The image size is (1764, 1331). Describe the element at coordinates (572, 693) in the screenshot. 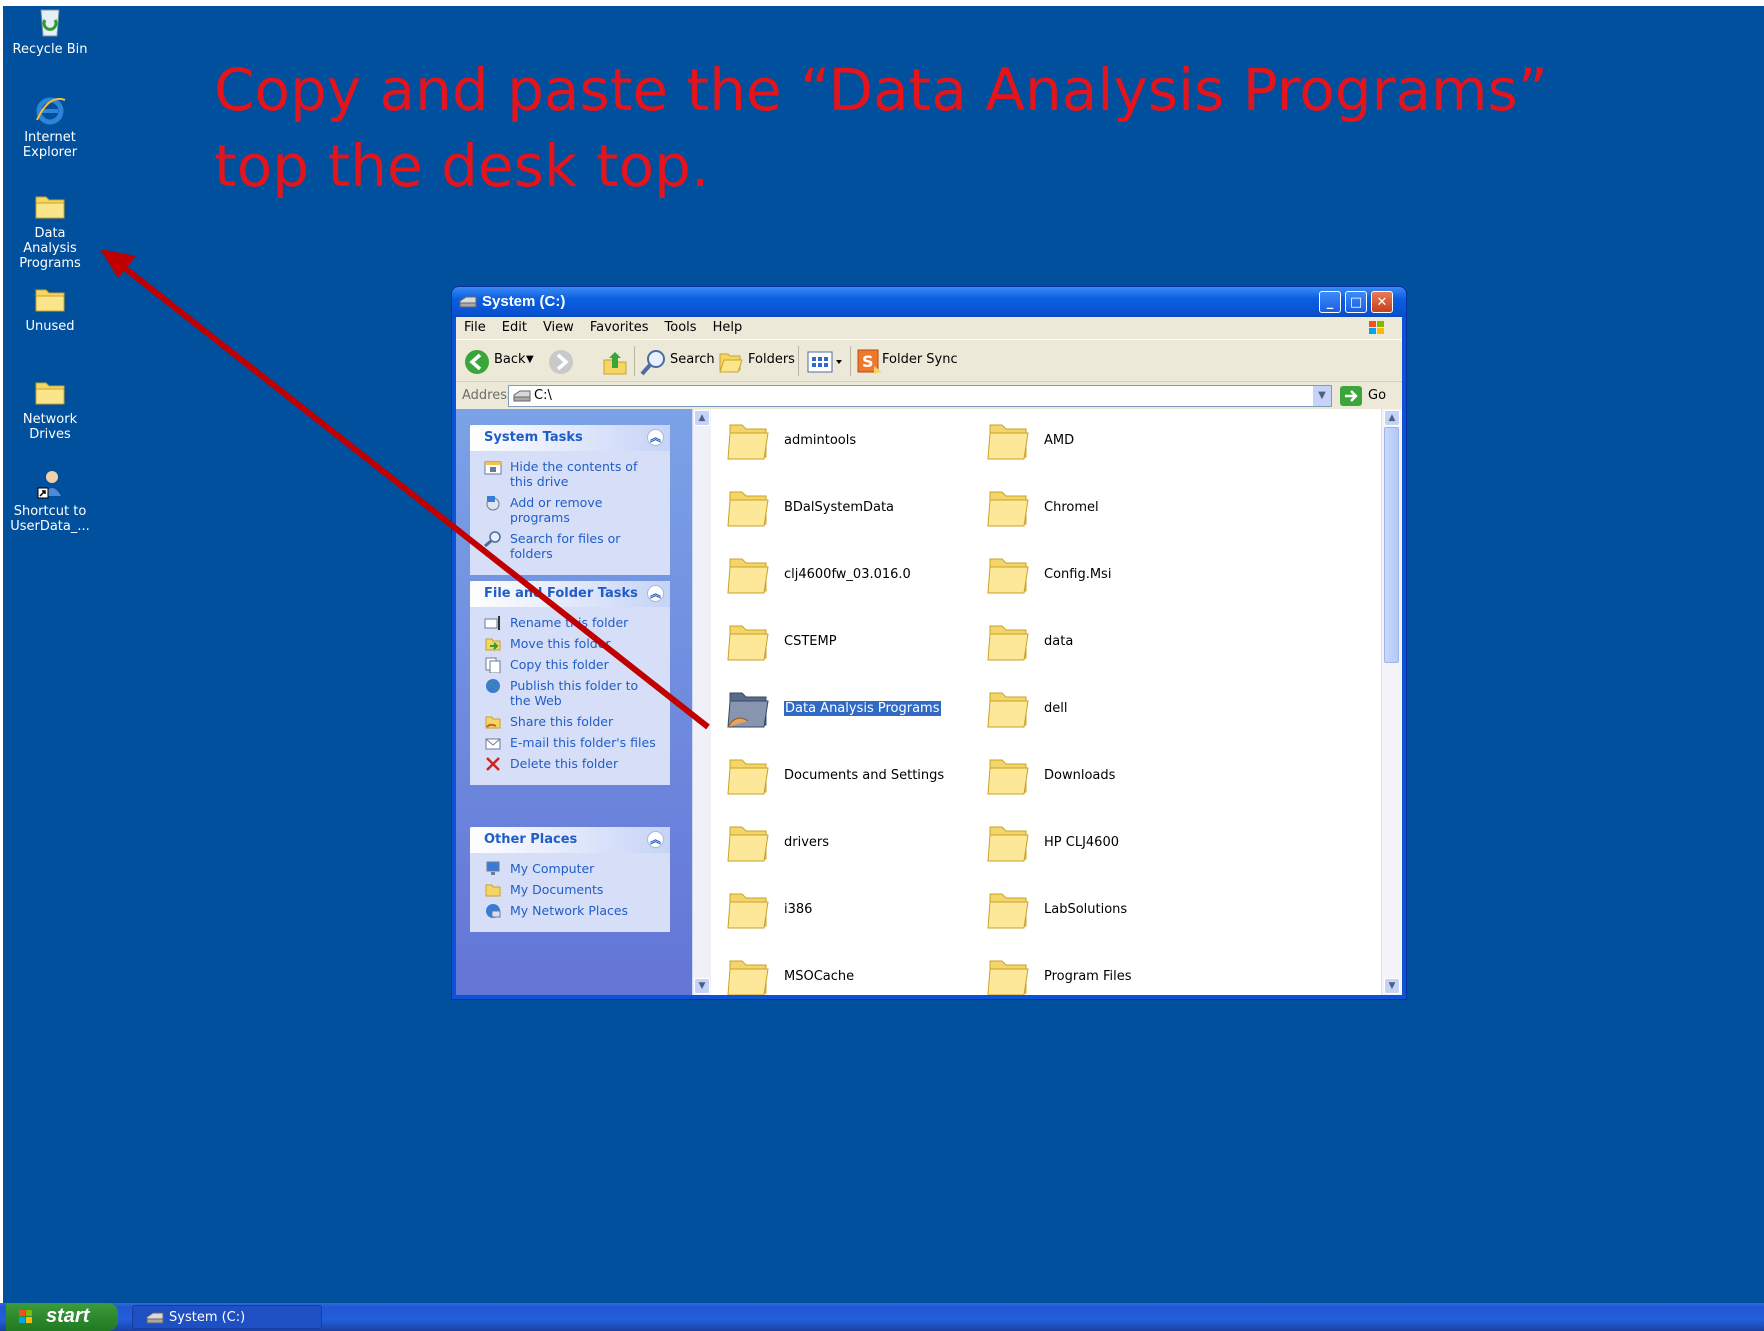

I see `task-publish-folder: Publish this folder to the Web` at that location.